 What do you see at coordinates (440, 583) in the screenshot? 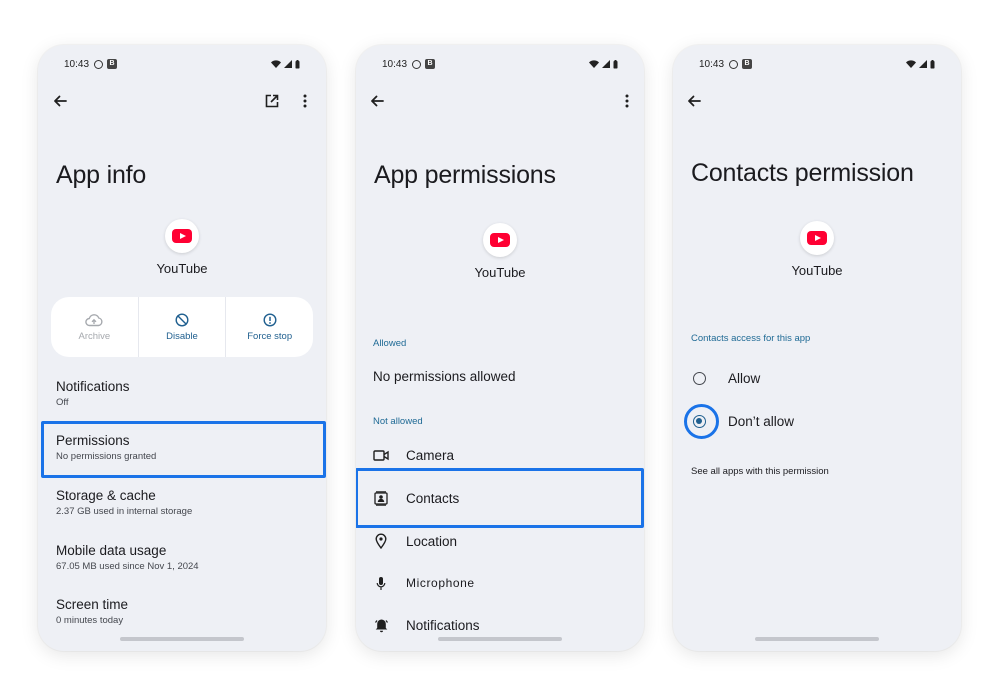
I see `permission-label: Microphone` at bounding box center [440, 583].